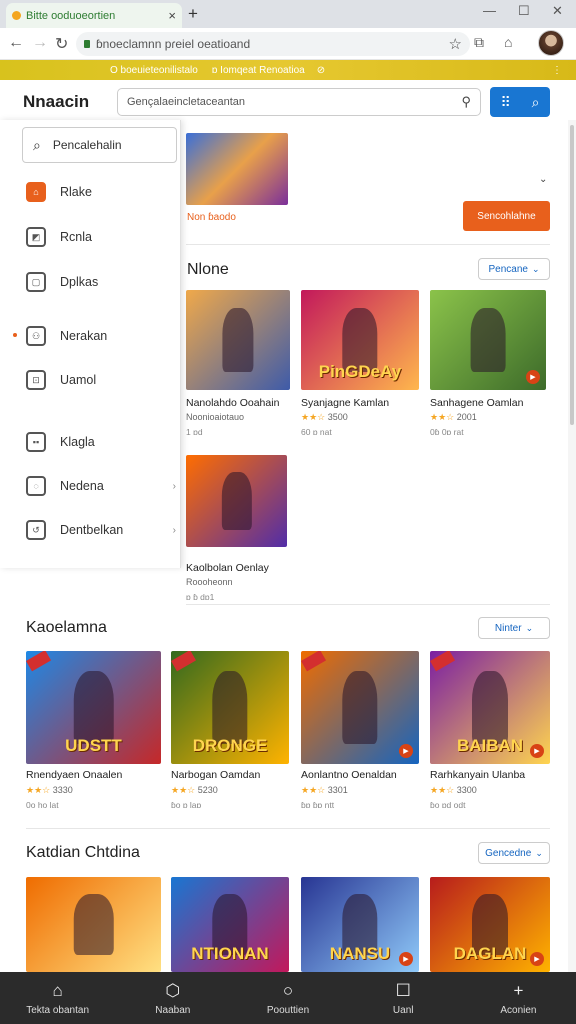  I want to click on profile-avatar, so click(551, 43).